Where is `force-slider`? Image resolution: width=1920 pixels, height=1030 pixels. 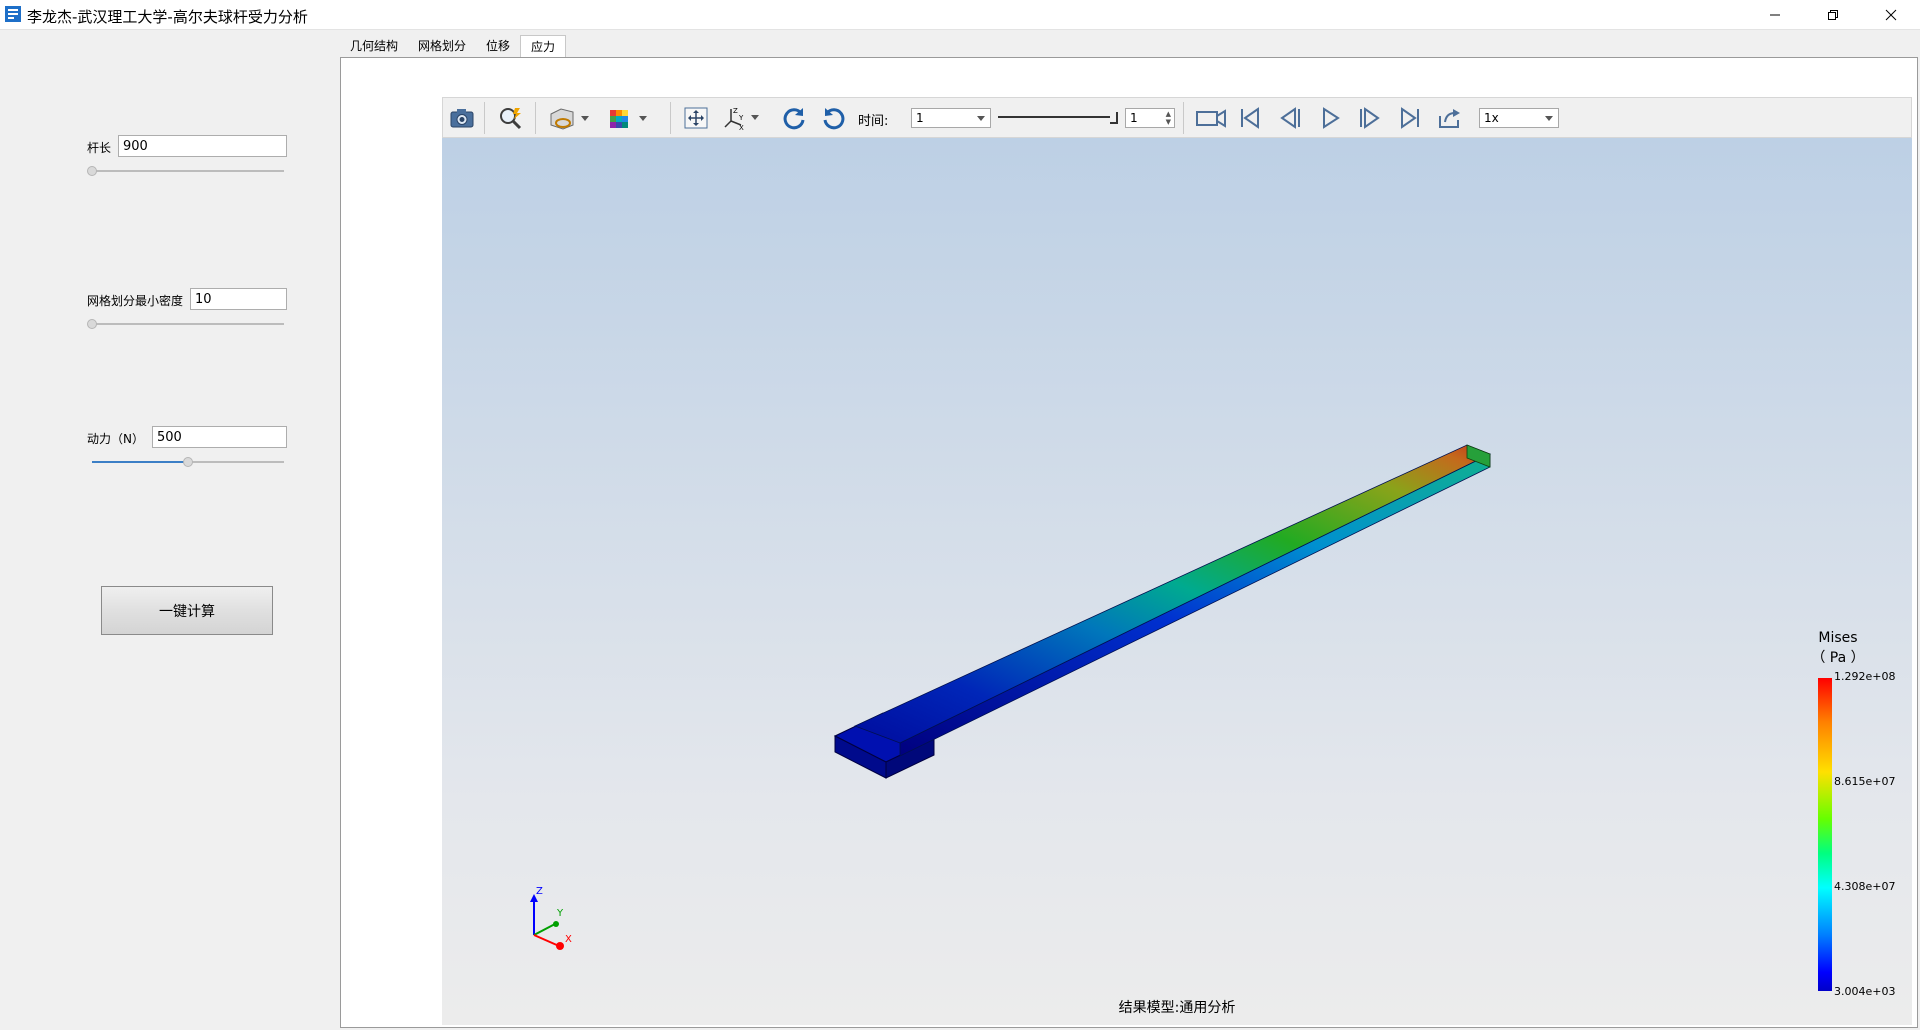 force-slider is located at coordinates (188, 462).